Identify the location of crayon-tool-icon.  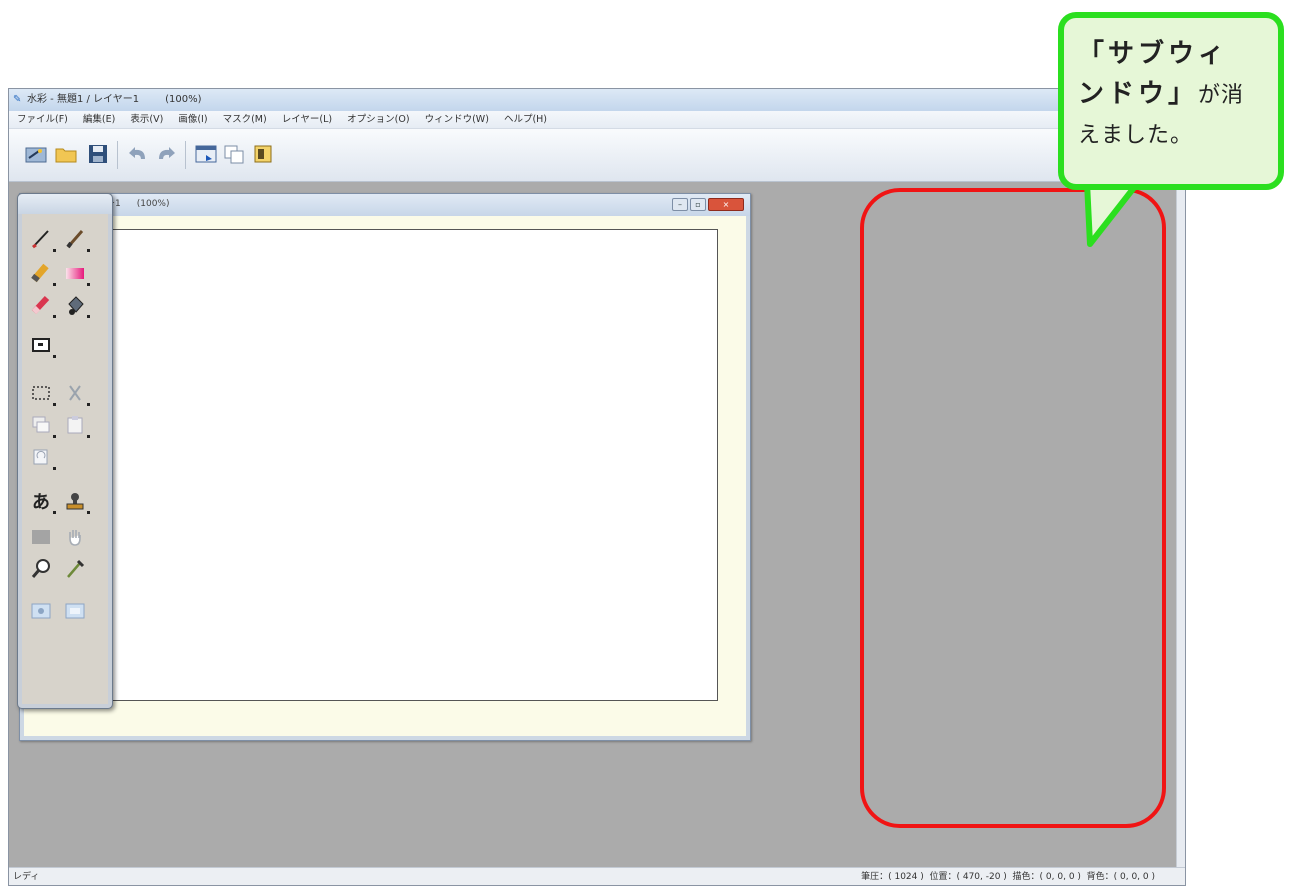
(42, 273).